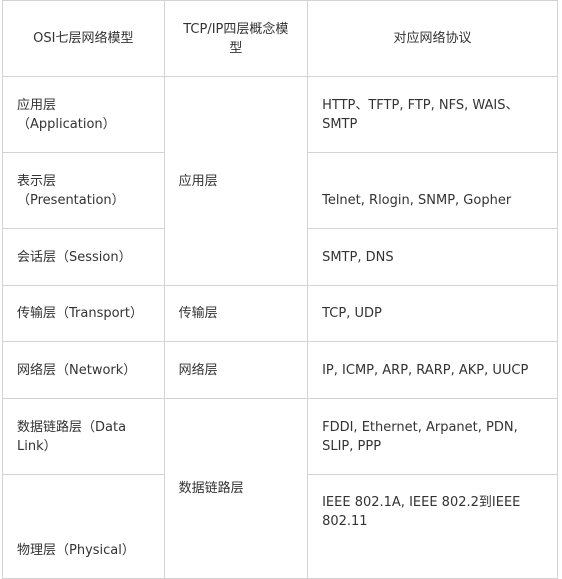 This screenshot has height=579, width=562. I want to click on osi-network-cell: 网络层（Network）, so click(83, 370).